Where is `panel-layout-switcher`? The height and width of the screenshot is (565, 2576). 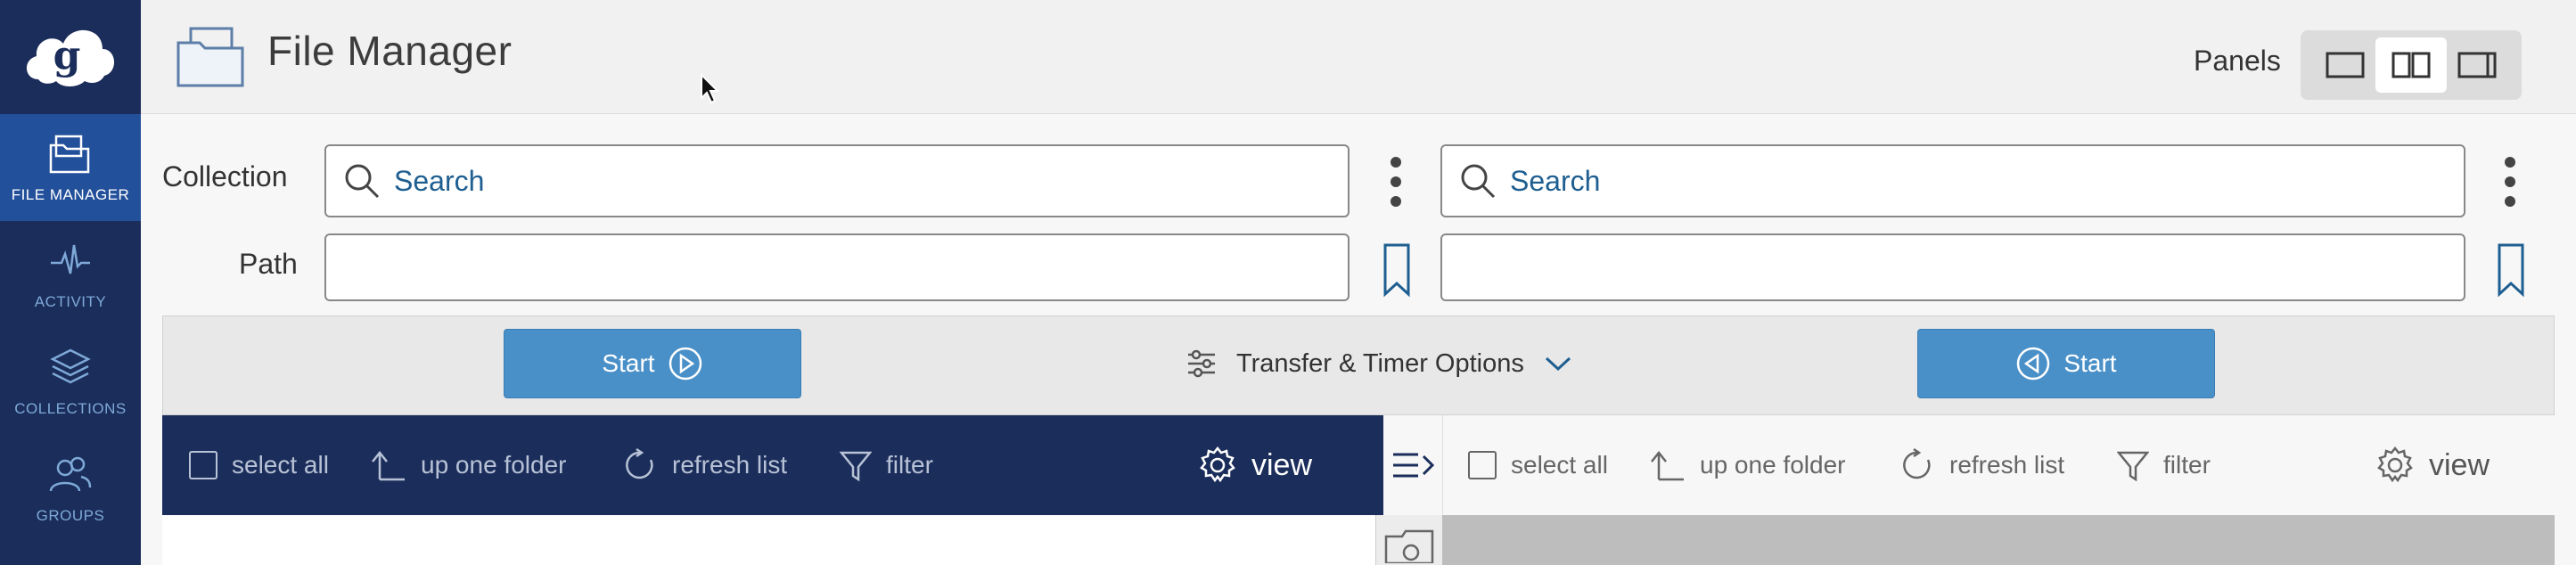
panel-layout-switcher is located at coordinates (2411, 65).